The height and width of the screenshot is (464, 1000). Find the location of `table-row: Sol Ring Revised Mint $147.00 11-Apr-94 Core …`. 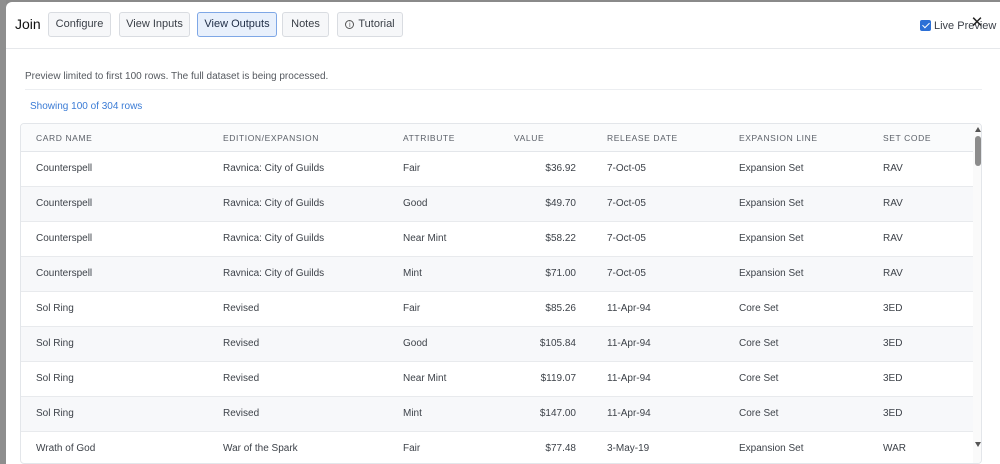

table-row: Sol Ring Revised Mint $147.00 11-Apr-94 Core … is located at coordinates (497, 414).